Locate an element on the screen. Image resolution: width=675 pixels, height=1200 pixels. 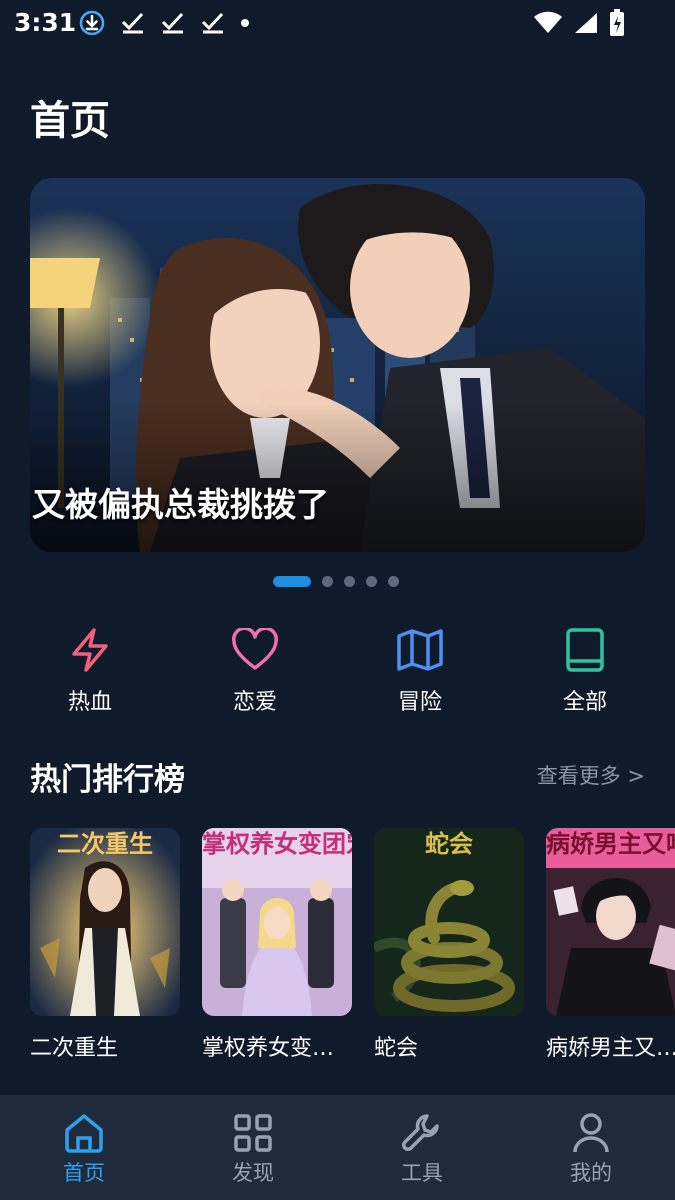
lightning-icon is located at coordinates (90, 650).